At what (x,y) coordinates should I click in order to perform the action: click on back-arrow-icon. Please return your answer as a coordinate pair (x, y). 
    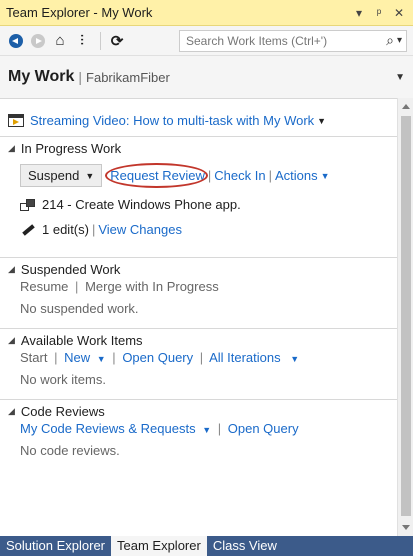
    Looking at the image, I should click on (16, 40).